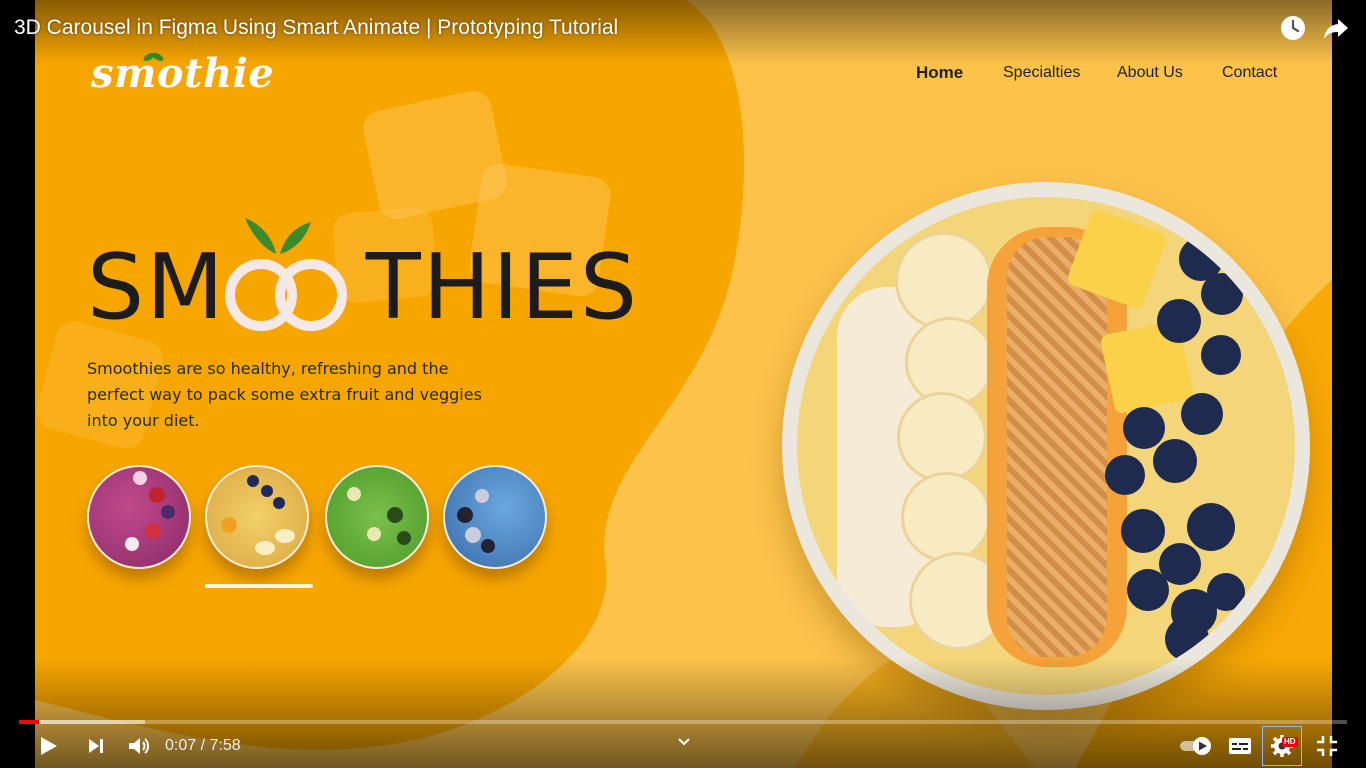 The width and height of the screenshot is (1366, 768). What do you see at coordinates (683, 722) in the screenshot?
I see `progress-bar` at bounding box center [683, 722].